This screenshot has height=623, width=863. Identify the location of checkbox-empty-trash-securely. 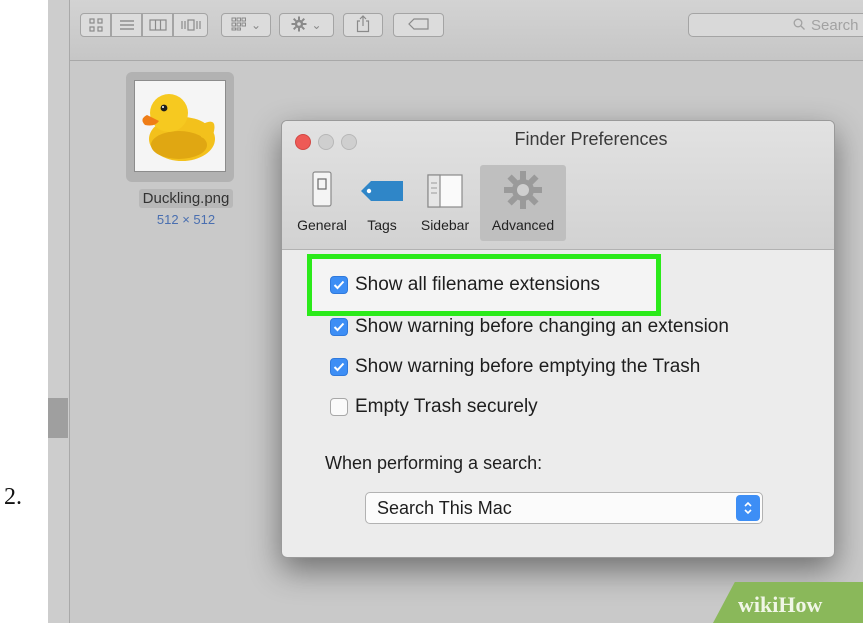
(339, 407).